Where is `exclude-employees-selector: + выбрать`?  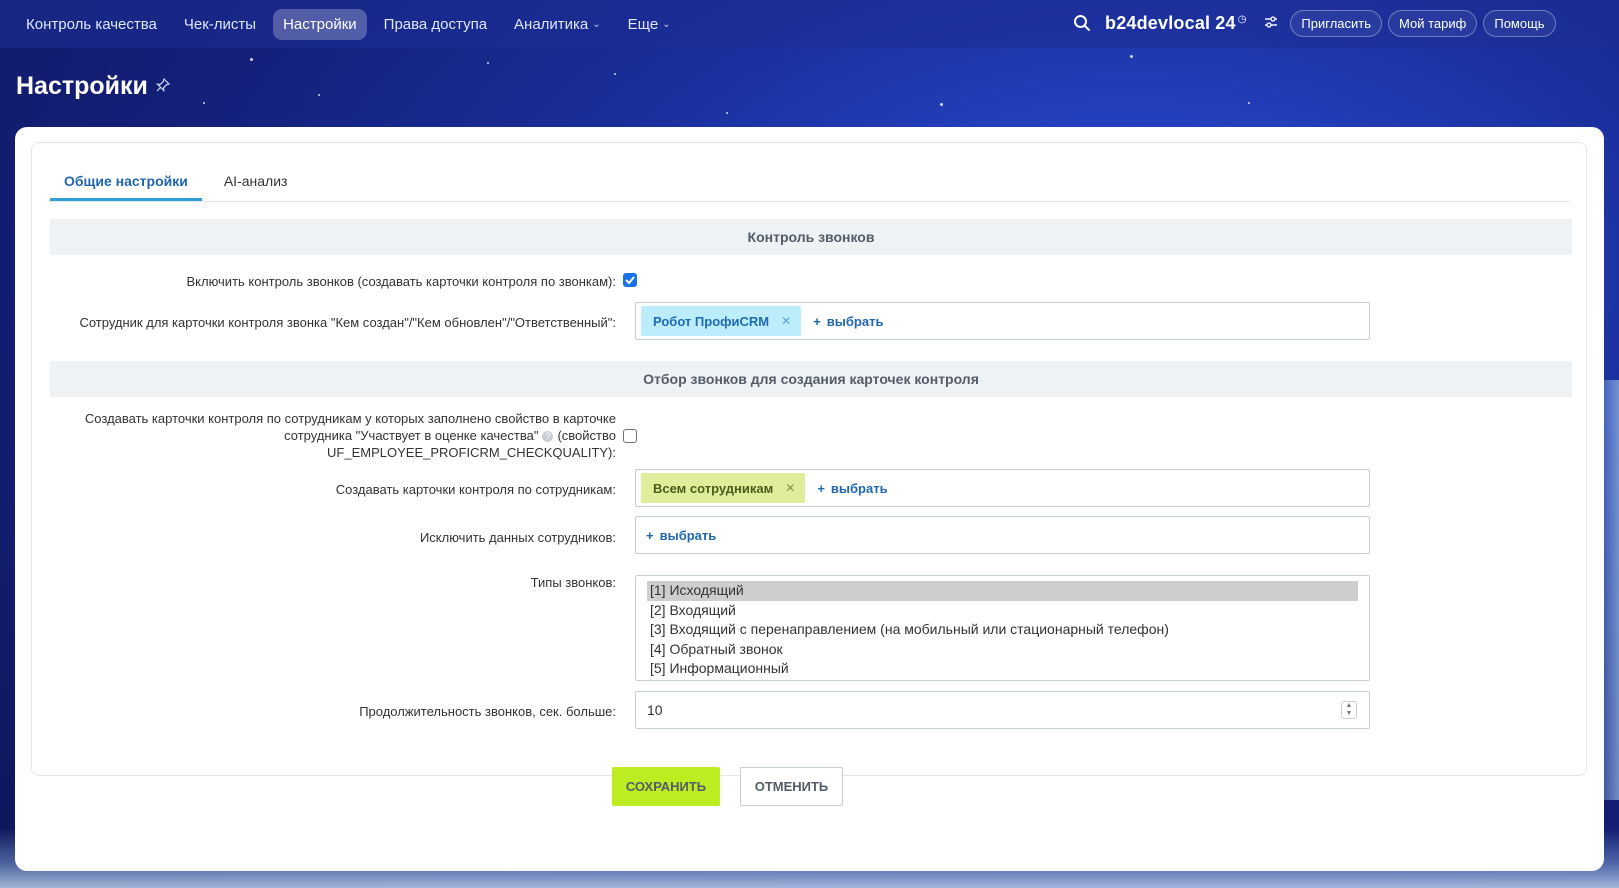
exclude-employees-selector: + выбрать is located at coordinates (1002, 535).